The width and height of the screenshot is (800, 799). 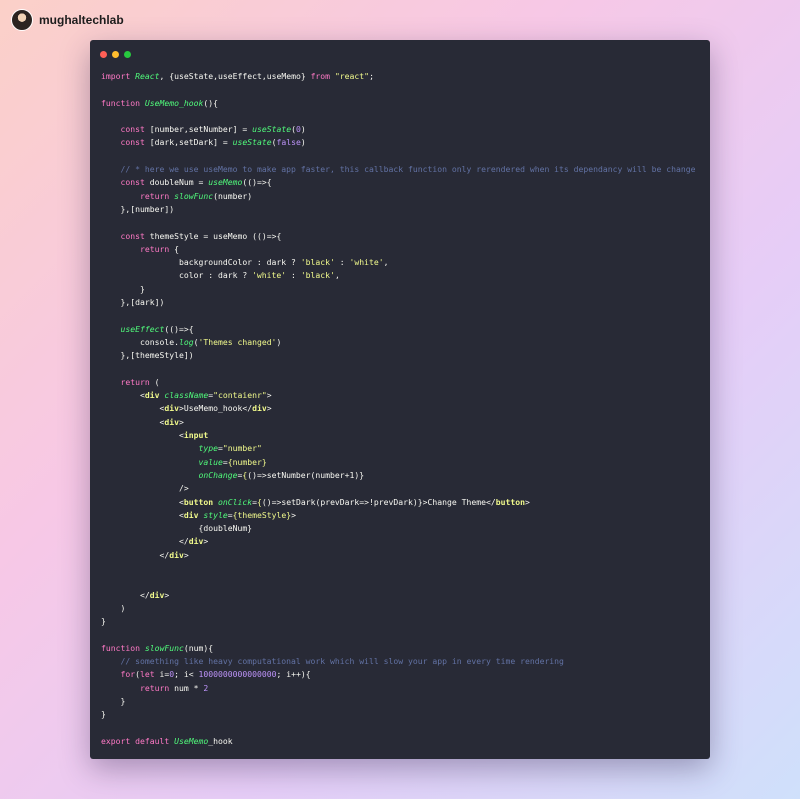 I want to click on code-token: value, so click(x=210, y=461).